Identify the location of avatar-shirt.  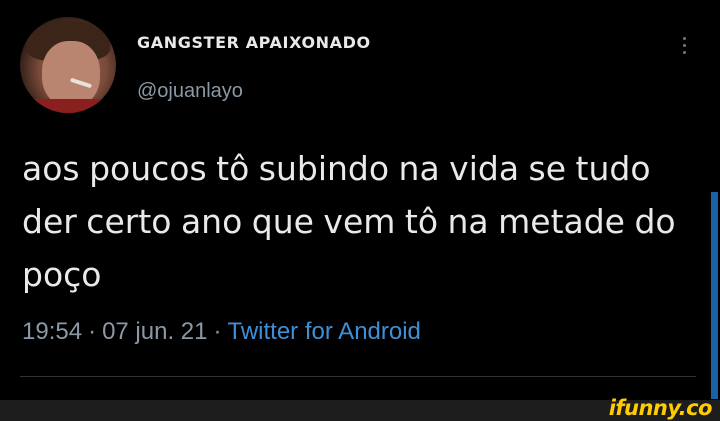
(68, 106).